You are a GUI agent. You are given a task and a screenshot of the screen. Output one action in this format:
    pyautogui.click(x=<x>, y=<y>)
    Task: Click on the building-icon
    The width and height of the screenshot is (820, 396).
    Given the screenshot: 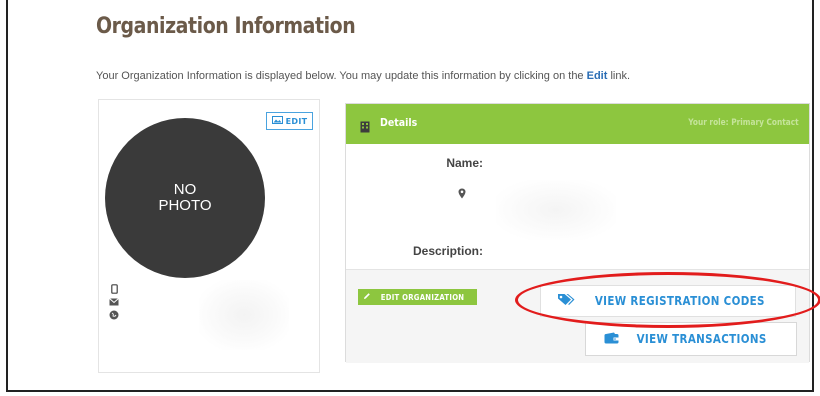 What is the action you would take?
    pyautogui.click(x=365, y=127)
    